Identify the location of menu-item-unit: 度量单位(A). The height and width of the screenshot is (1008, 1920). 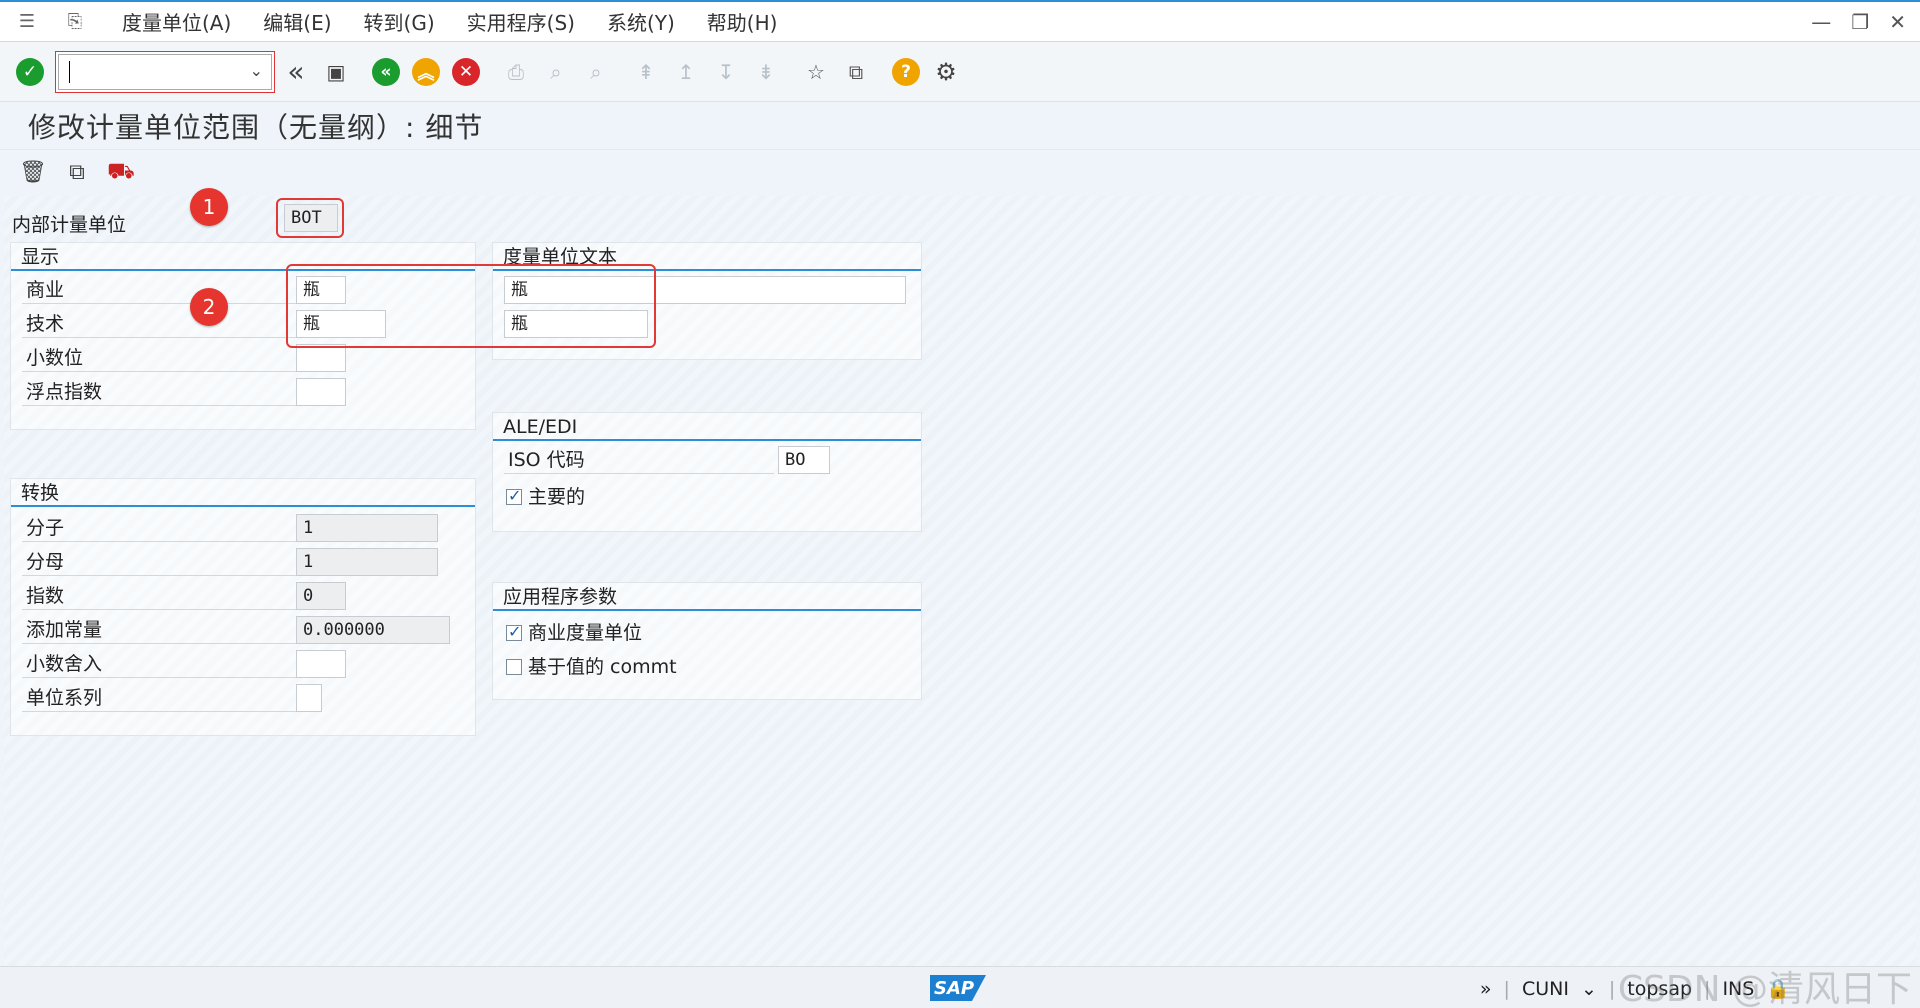
(176, 21).